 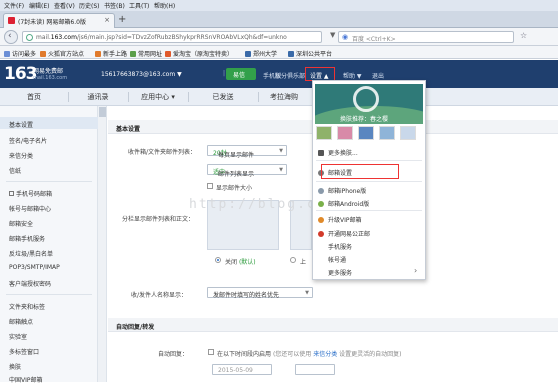 I want to click on auto-reply-label: 自动回复：, so click(x=173, y=354).